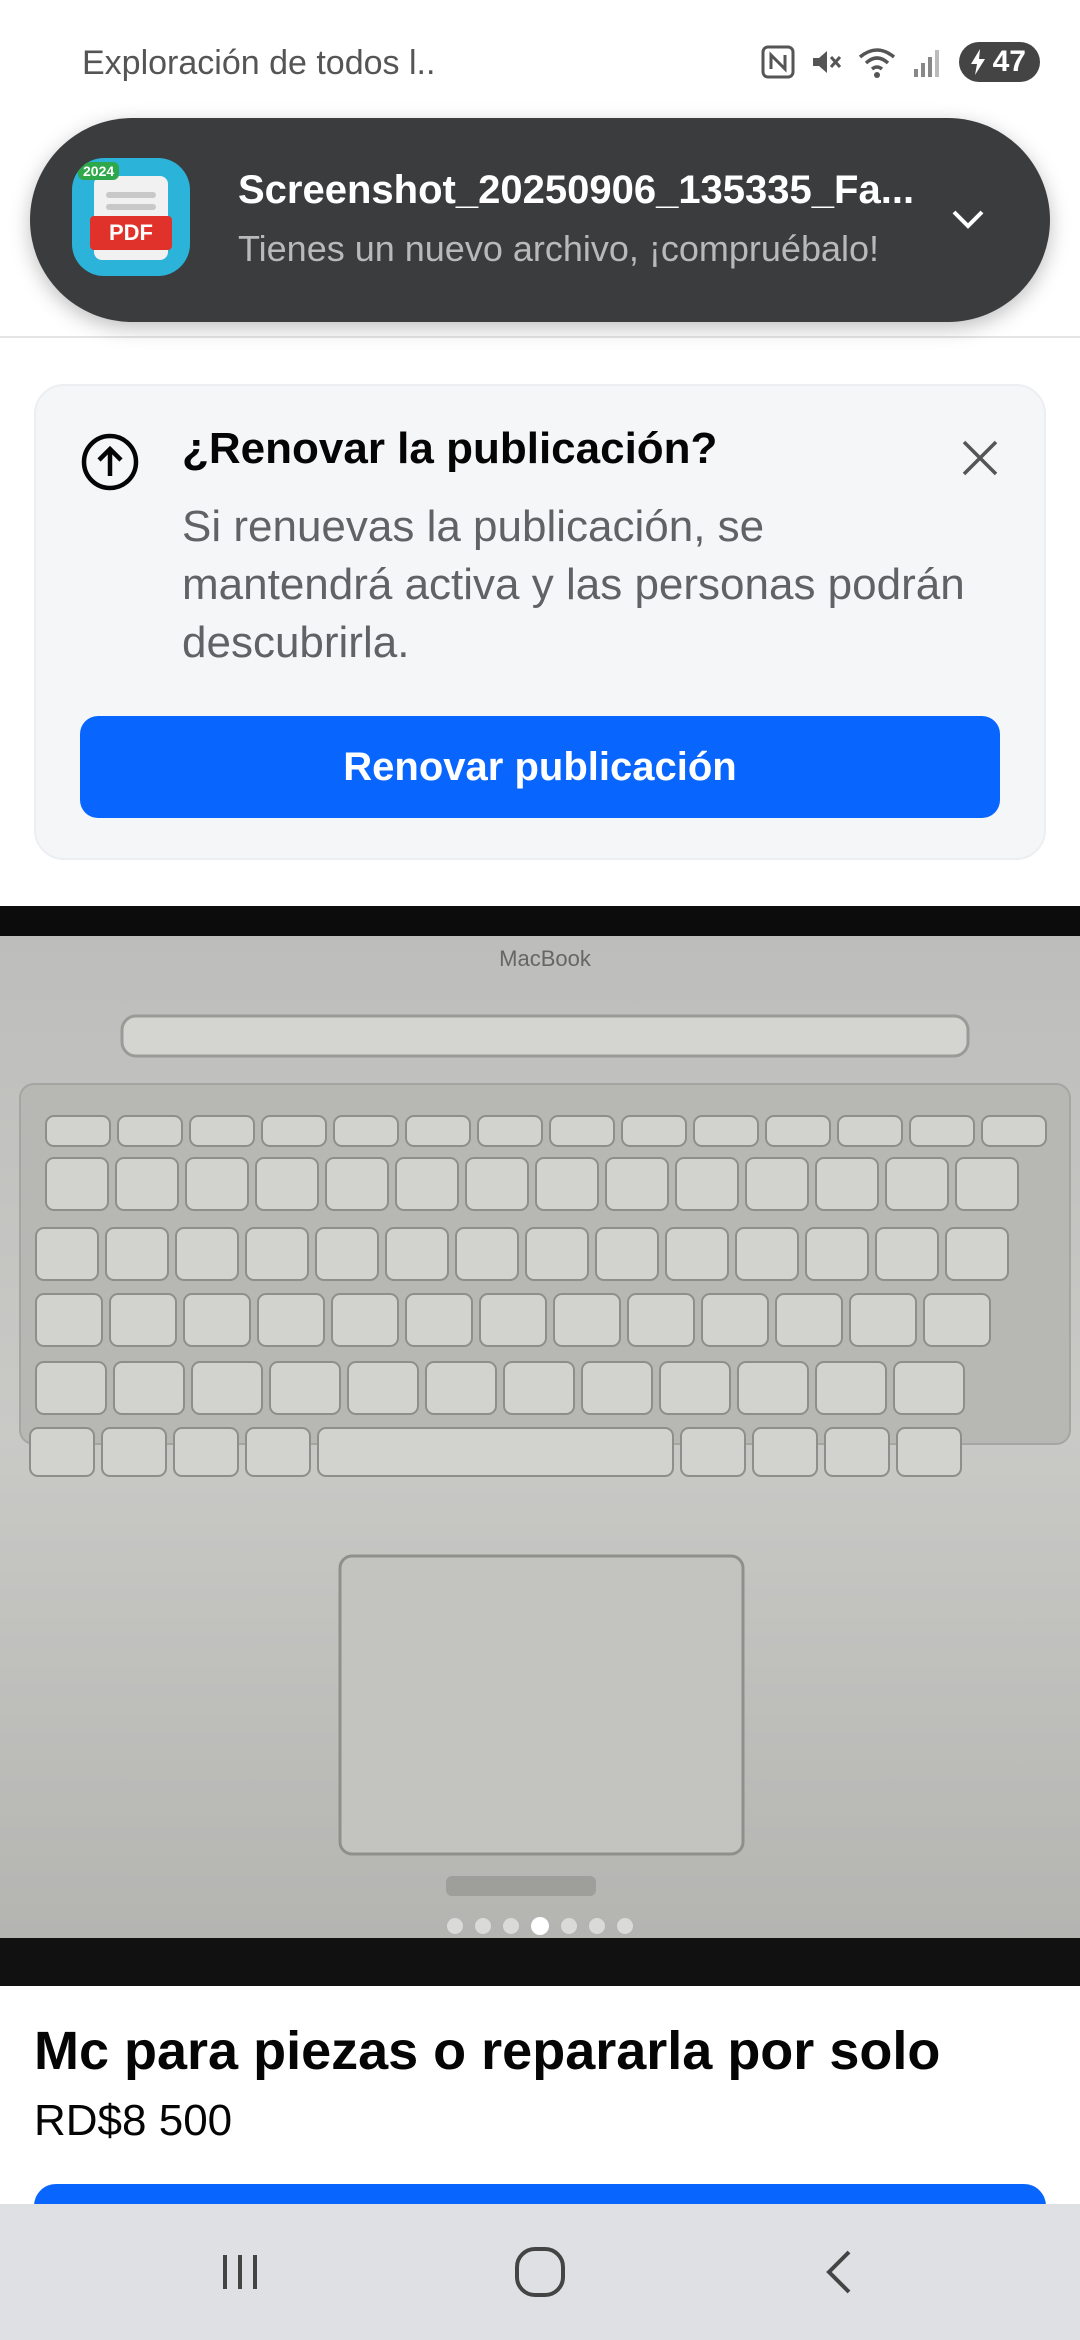 Image resolution: width=1080 pixels, height=2340 pixels. Describe the element at coordinates (1009, 61) in the screenshot. I see `battery-level: 47` at that location.